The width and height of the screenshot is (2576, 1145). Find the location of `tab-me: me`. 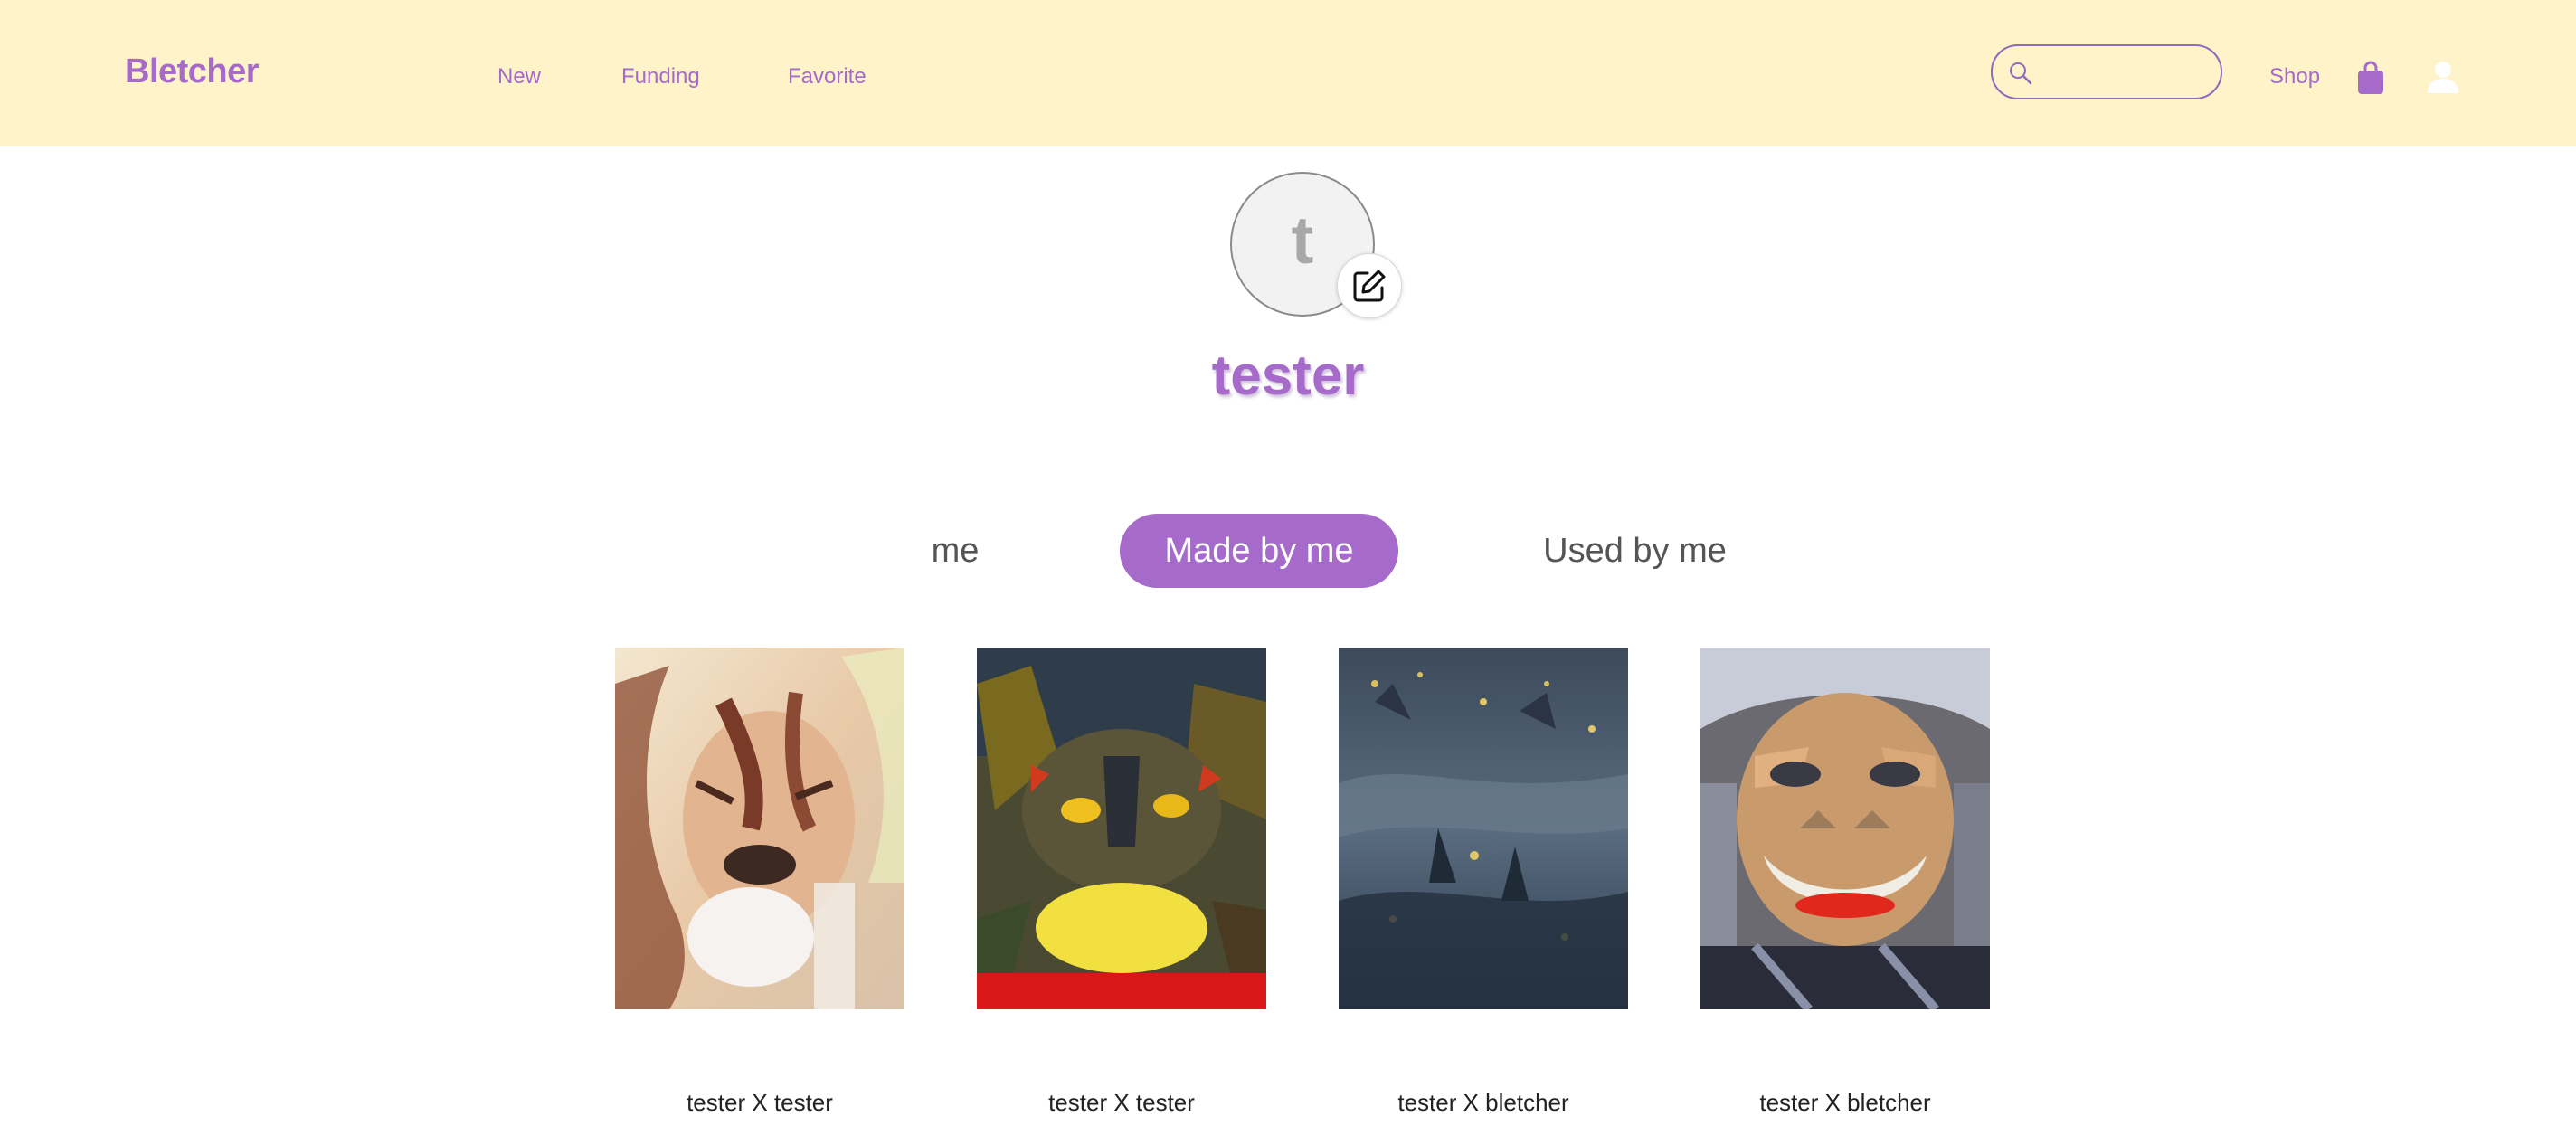

tab-me: me is located at coordinates (955, 551).